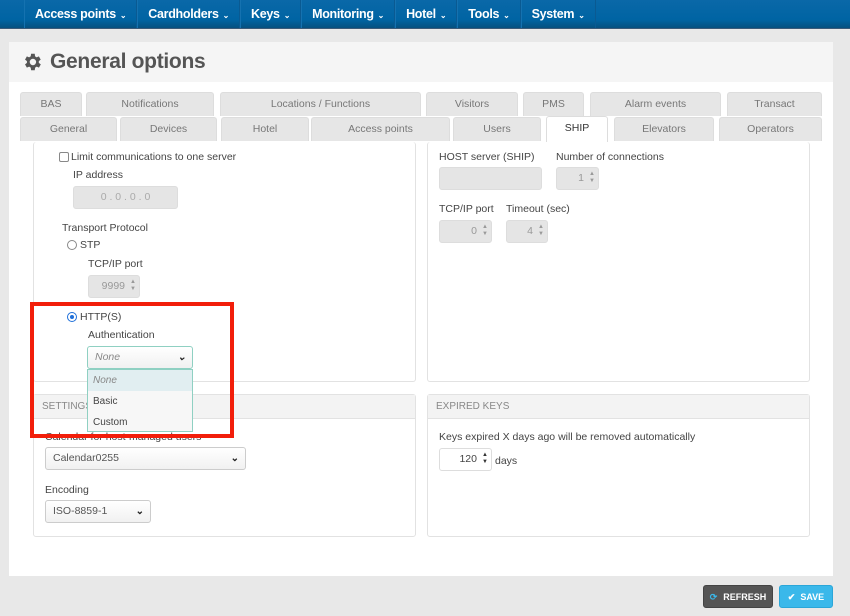 This screenshot has height=616, width=850. I want to click on gear-icon, so click(33, 62).